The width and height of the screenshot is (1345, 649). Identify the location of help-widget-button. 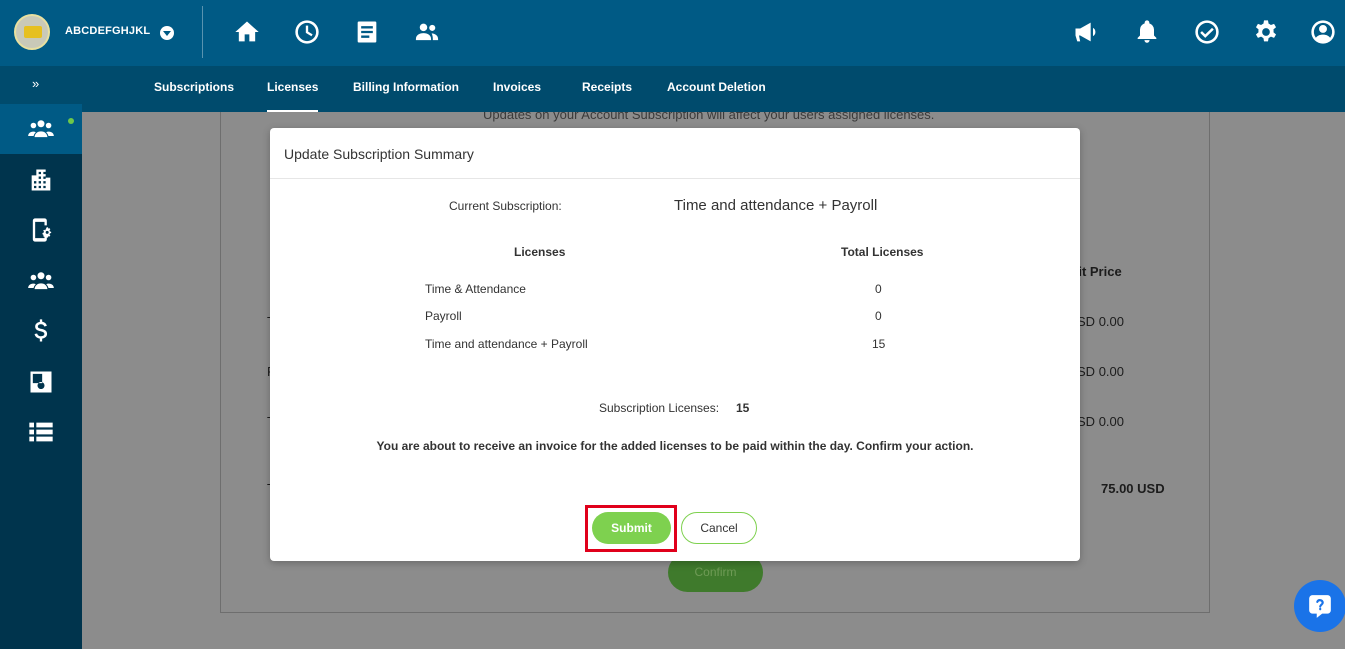
(1319, 606).